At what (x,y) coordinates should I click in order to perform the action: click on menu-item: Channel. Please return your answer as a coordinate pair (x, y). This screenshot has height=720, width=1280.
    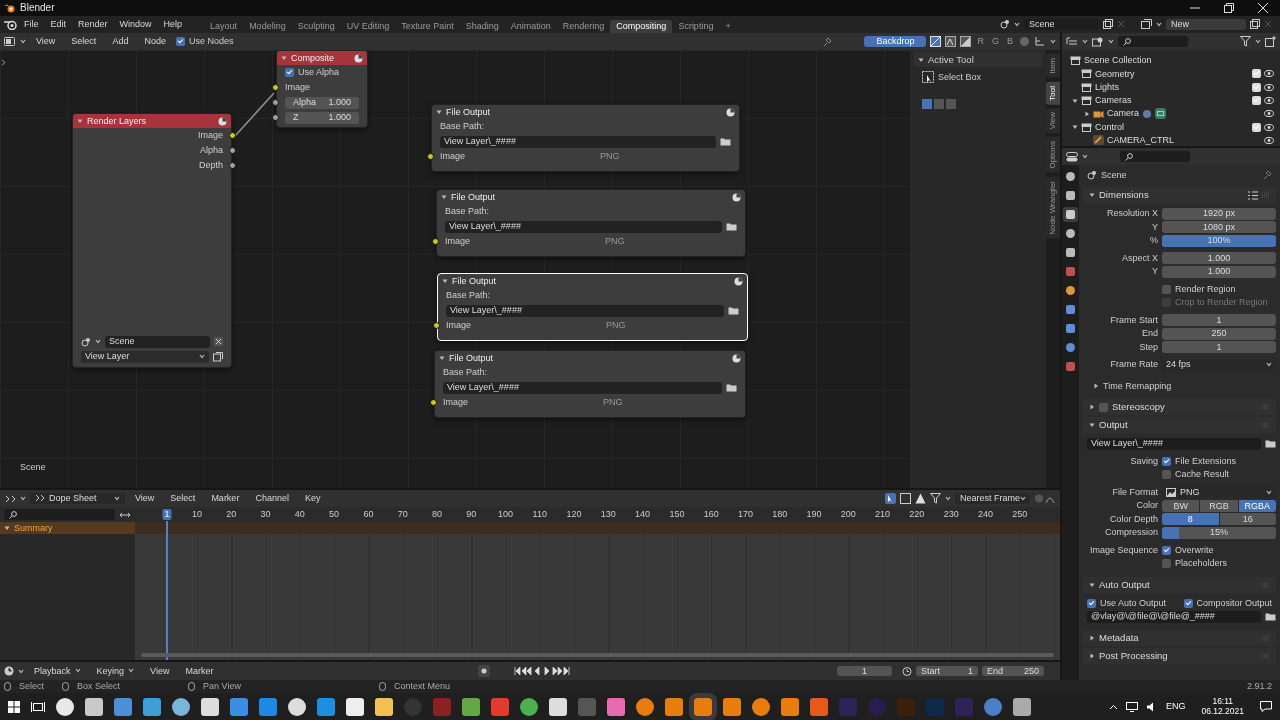
    Looking at the image, I should click on (272, 498).